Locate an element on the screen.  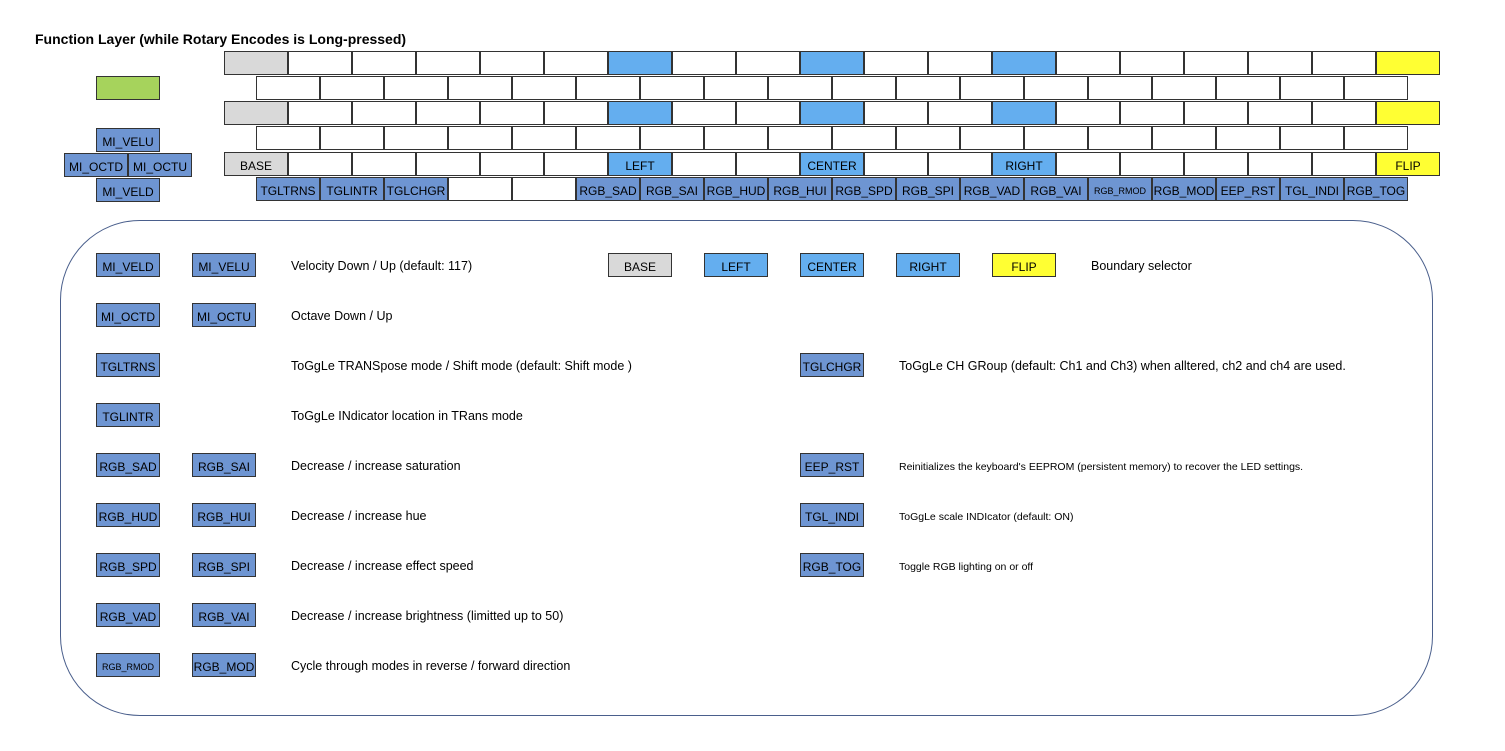
encoder-veld-key: MI_VELD is located at coordinates (128, 190).